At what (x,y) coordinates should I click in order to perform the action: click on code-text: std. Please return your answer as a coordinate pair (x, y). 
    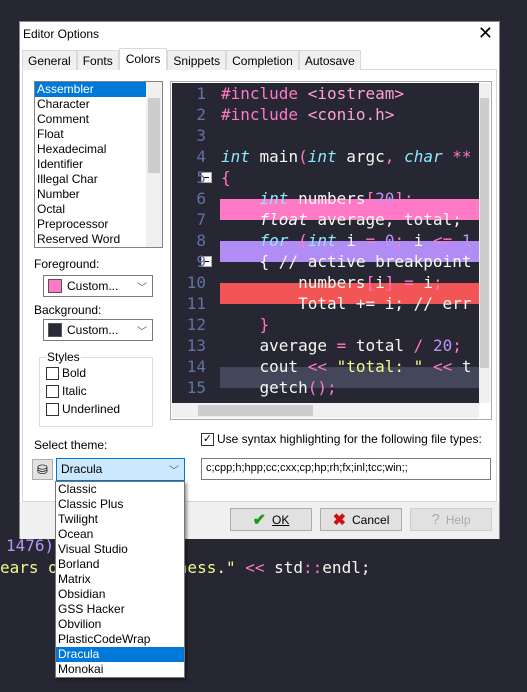
    Looking at the image, I should click on (284, 567).